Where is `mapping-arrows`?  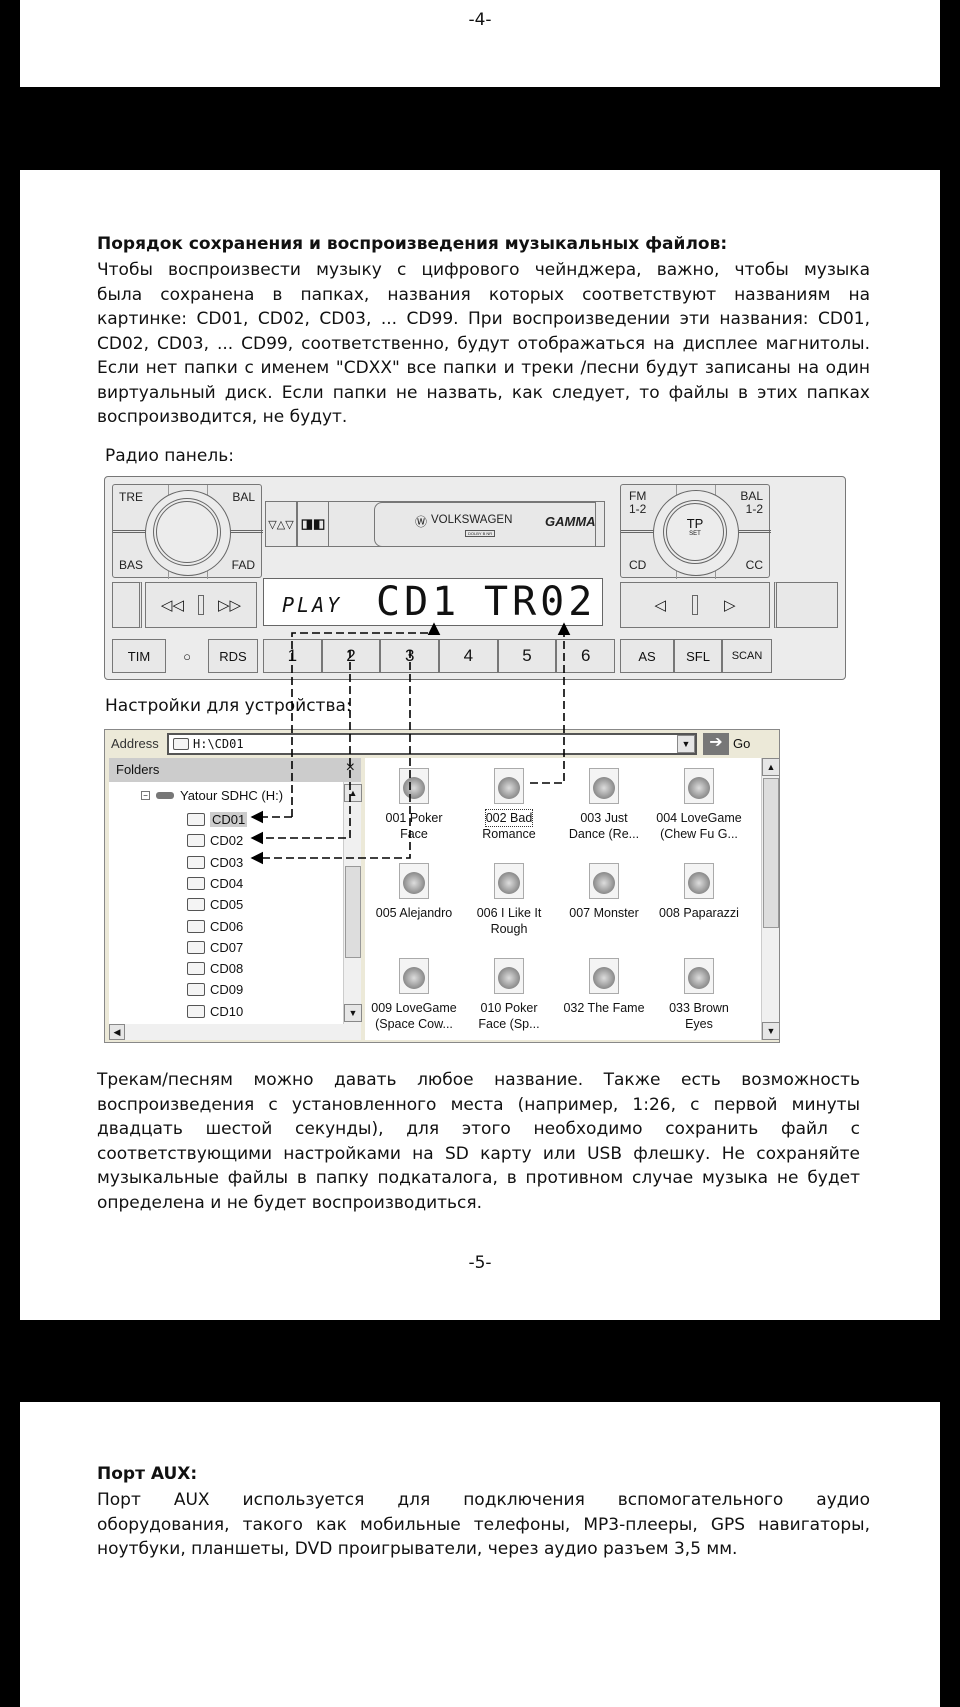 mapping-arrows is located at coordinates (410, 743).